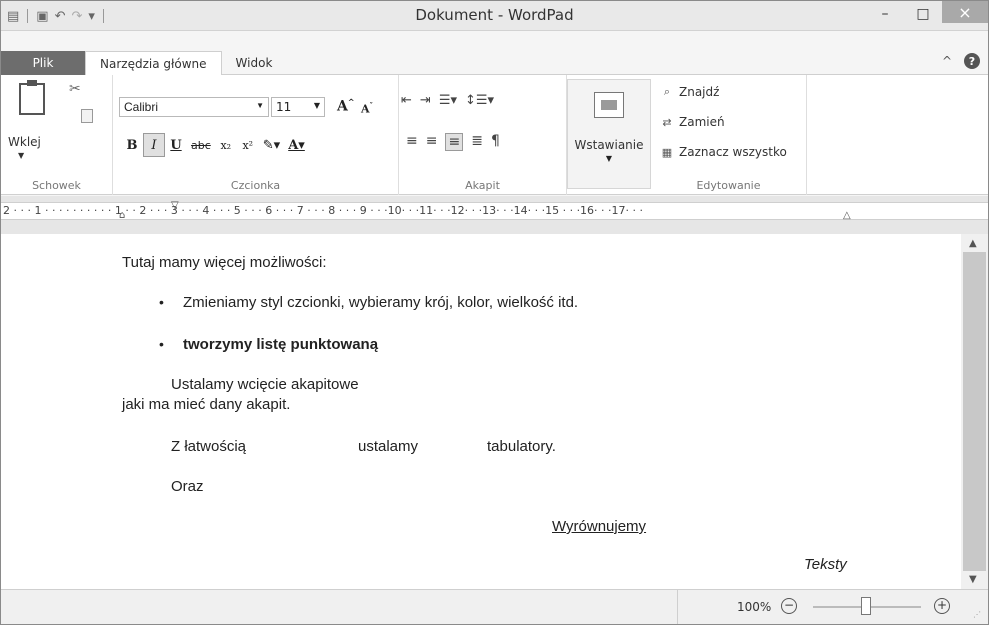 This screenshot has height=625, width=989. Describe the element at coordinates (432, 142) in the screenshot. I see `align-center-icon: ≡` at that location.